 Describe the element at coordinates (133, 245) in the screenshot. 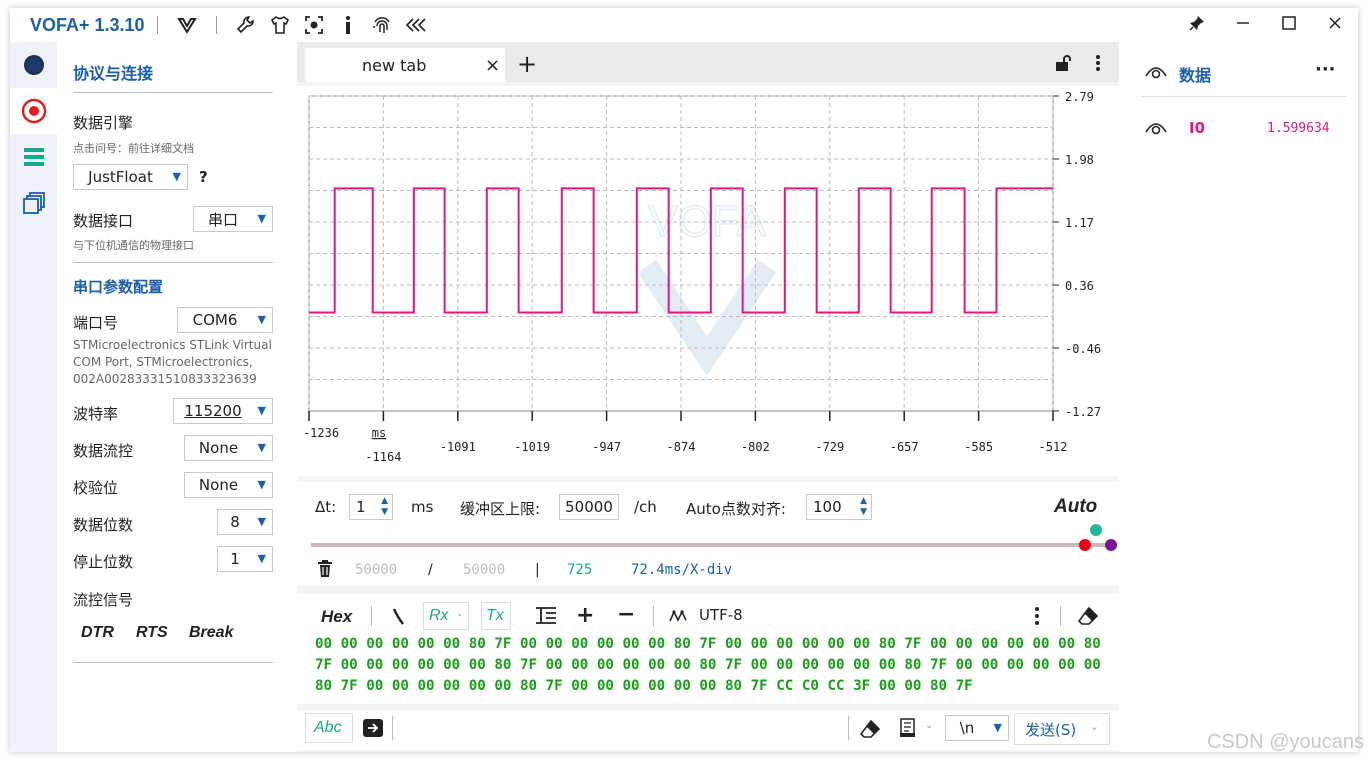

I see `interface-hint: 与下位机通信的物理接口` at that location.